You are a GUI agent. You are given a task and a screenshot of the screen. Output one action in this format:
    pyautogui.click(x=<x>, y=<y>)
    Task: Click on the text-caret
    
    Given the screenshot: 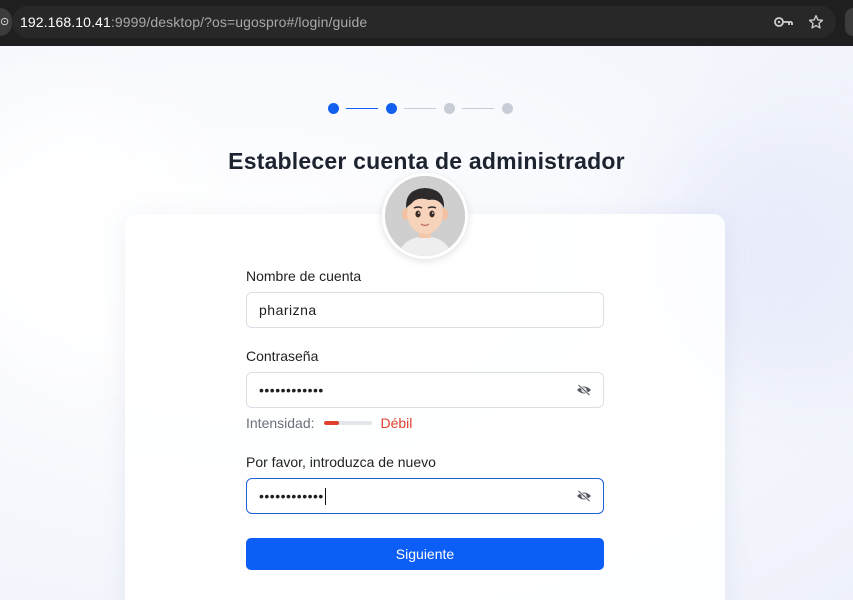 What is the action you would take?
    pyautogui.click(x=325, y=496)
    